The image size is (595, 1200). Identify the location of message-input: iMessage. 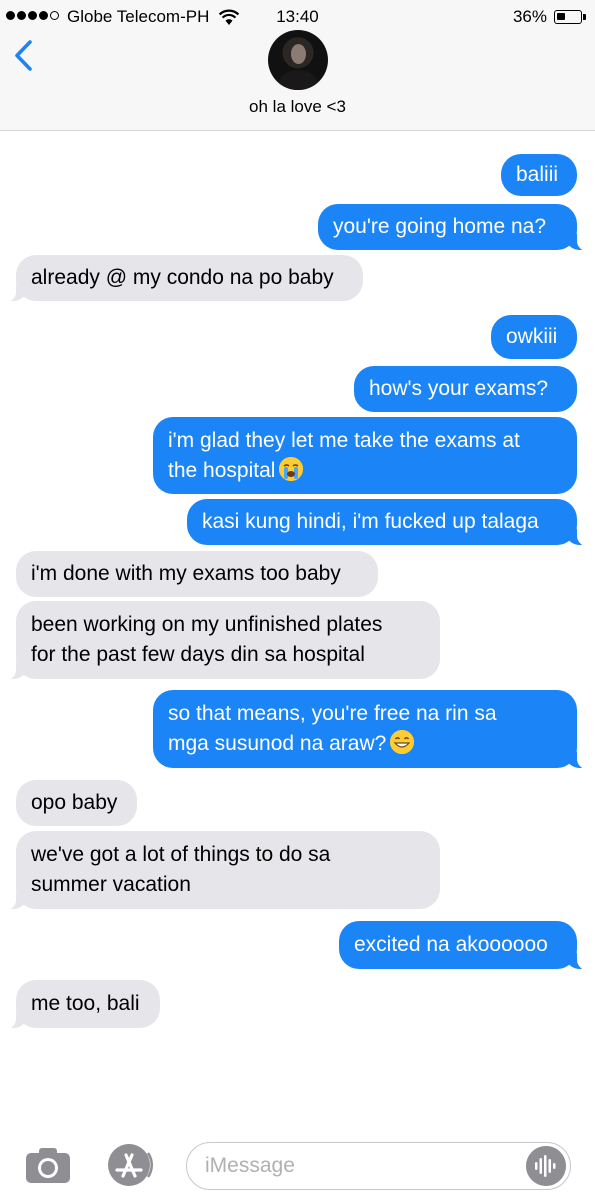
(378, 1166).